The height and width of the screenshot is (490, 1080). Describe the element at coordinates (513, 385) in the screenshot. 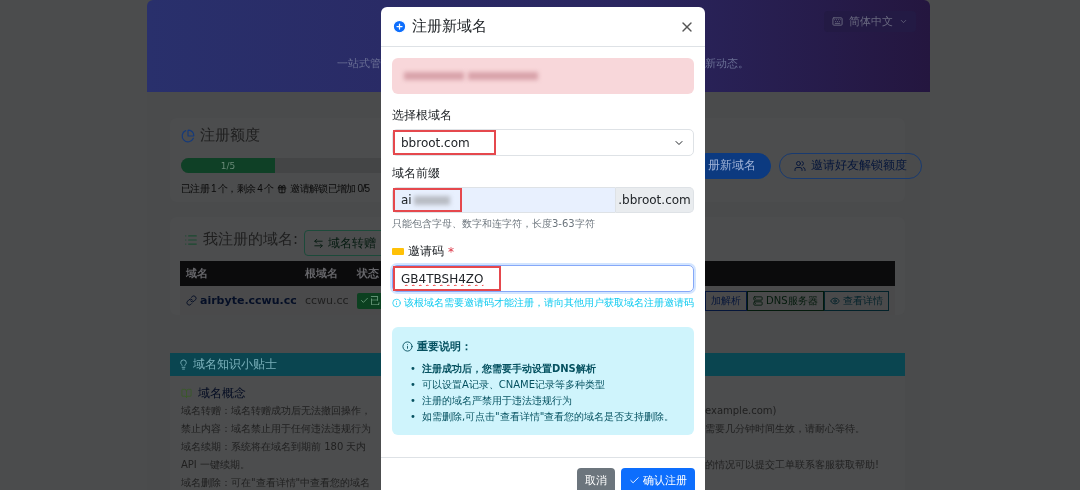

I see `notice-item: 可以设置A记录、CNAME记录等多种类型` at that location.